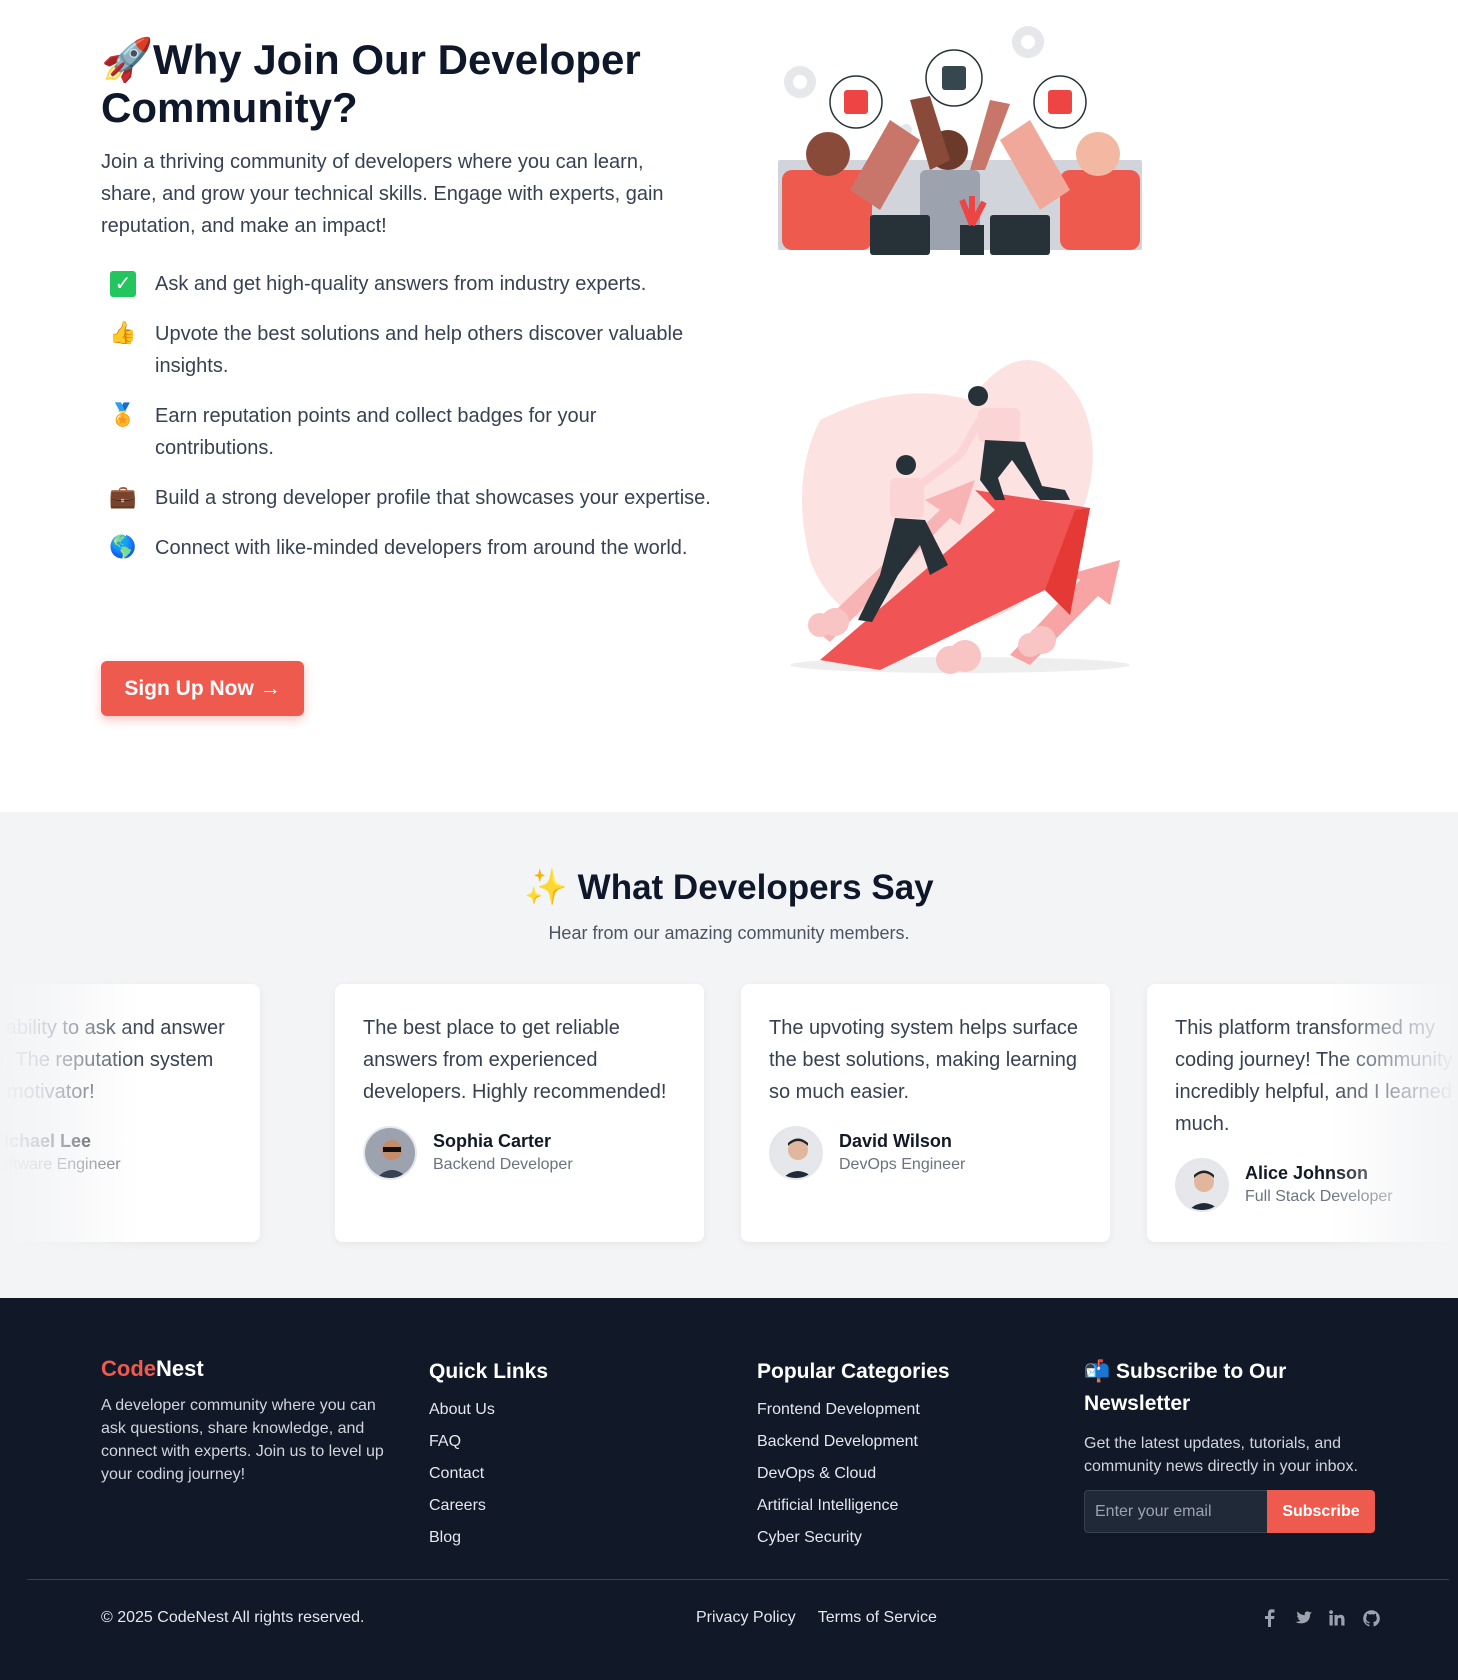  What do you see at coordinates (738, 1579) in the screenshot?
I see `footer-divider` at bounding box center [738, 1579].